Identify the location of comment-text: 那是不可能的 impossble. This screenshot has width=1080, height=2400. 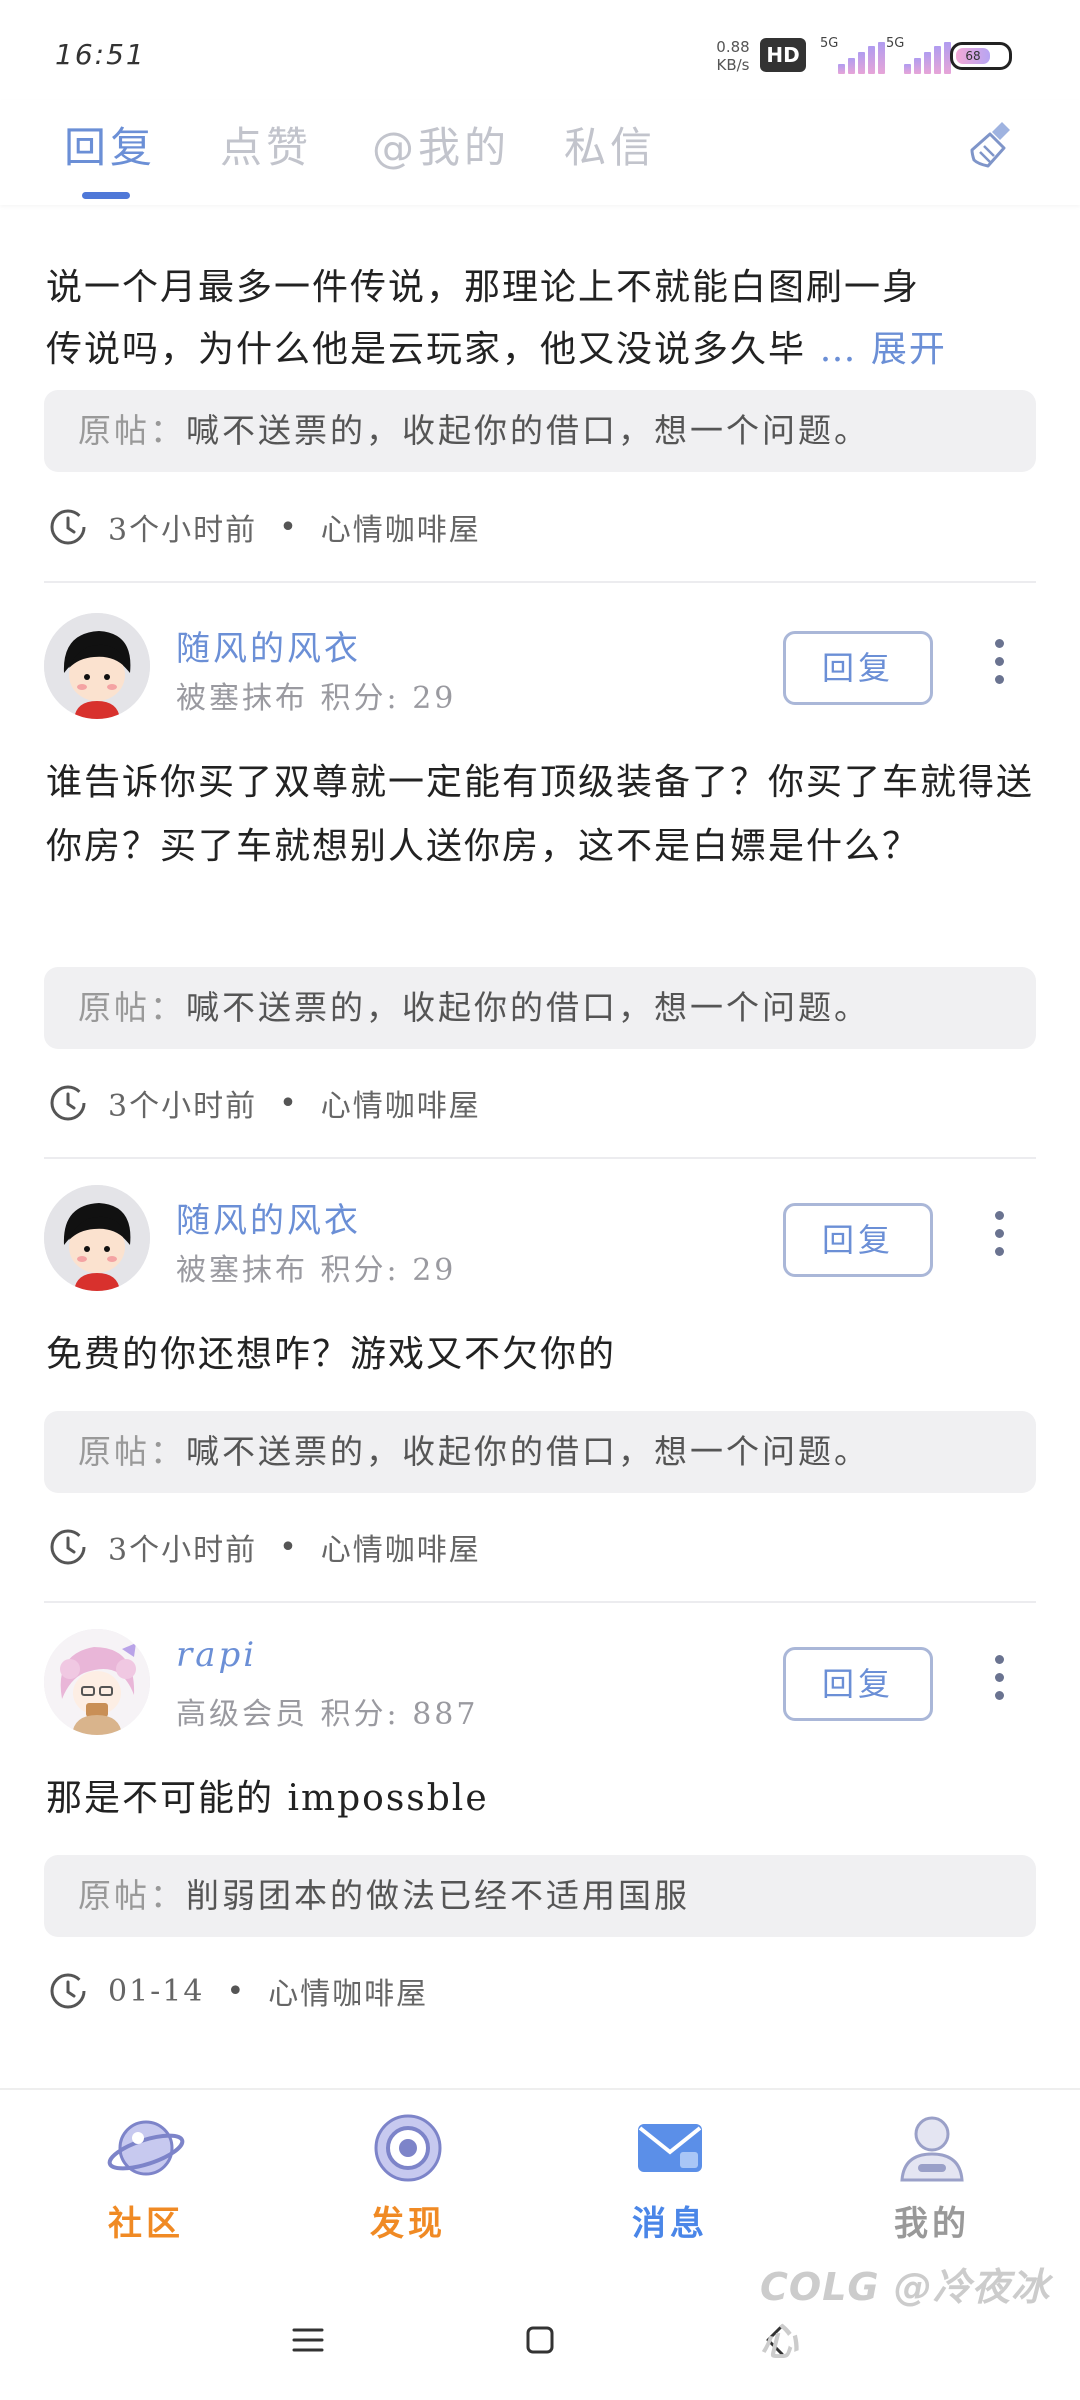
(267, 1798).